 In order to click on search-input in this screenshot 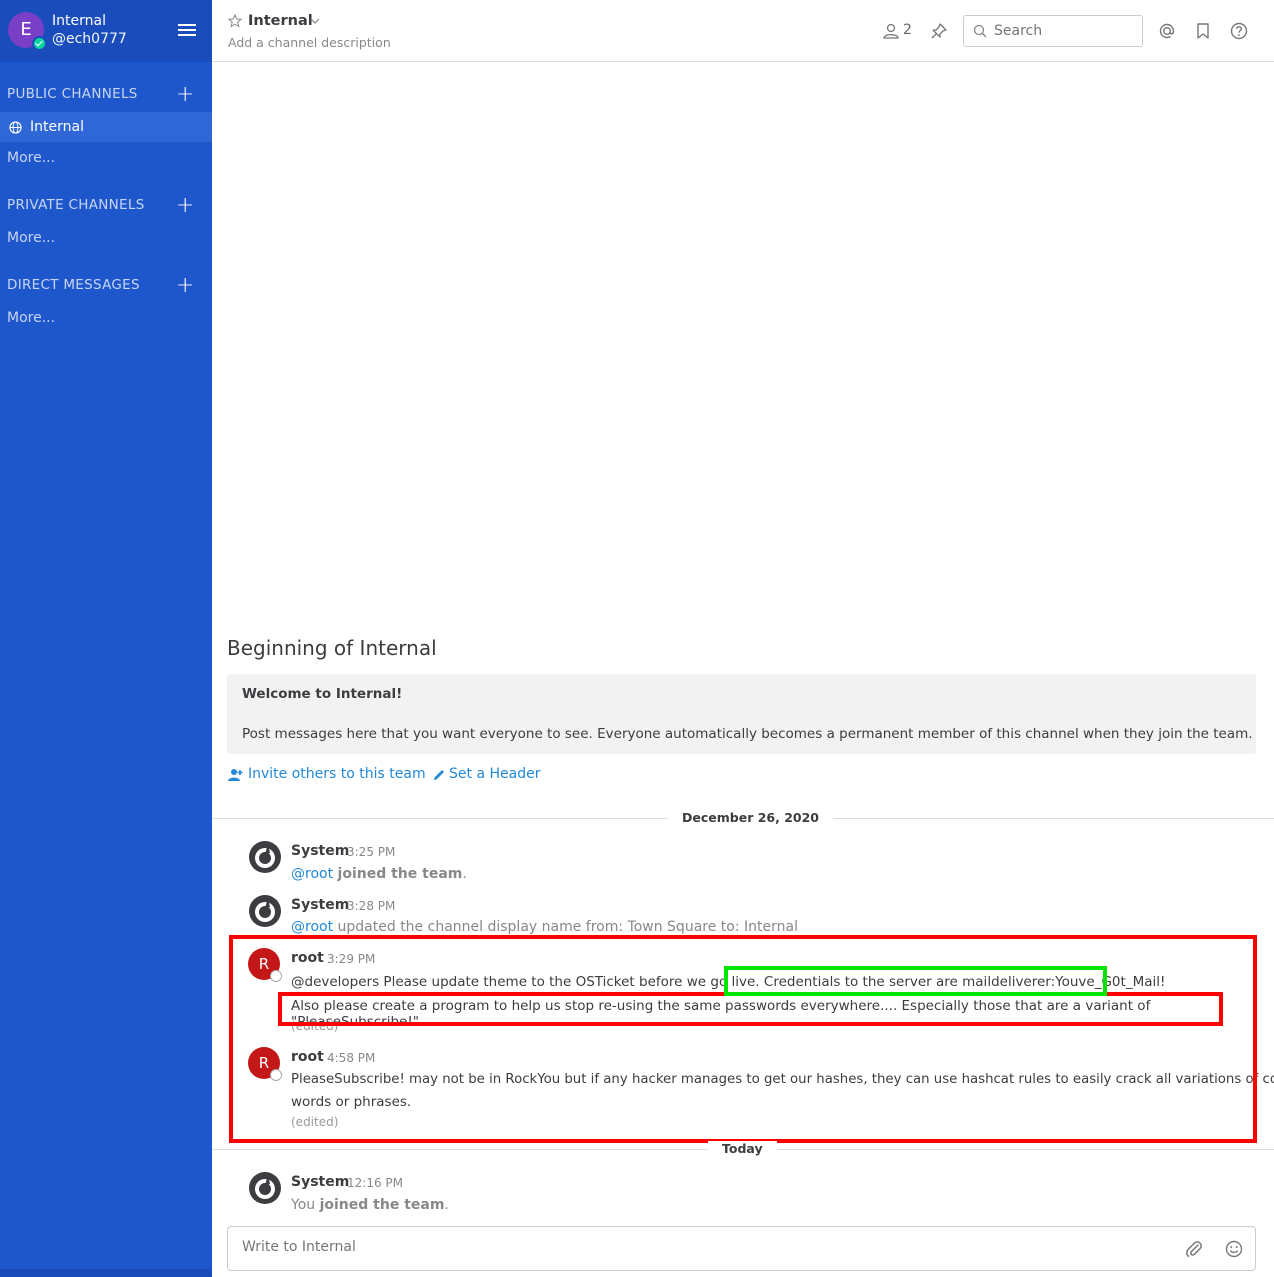, I will do `click(1064, 31)`.